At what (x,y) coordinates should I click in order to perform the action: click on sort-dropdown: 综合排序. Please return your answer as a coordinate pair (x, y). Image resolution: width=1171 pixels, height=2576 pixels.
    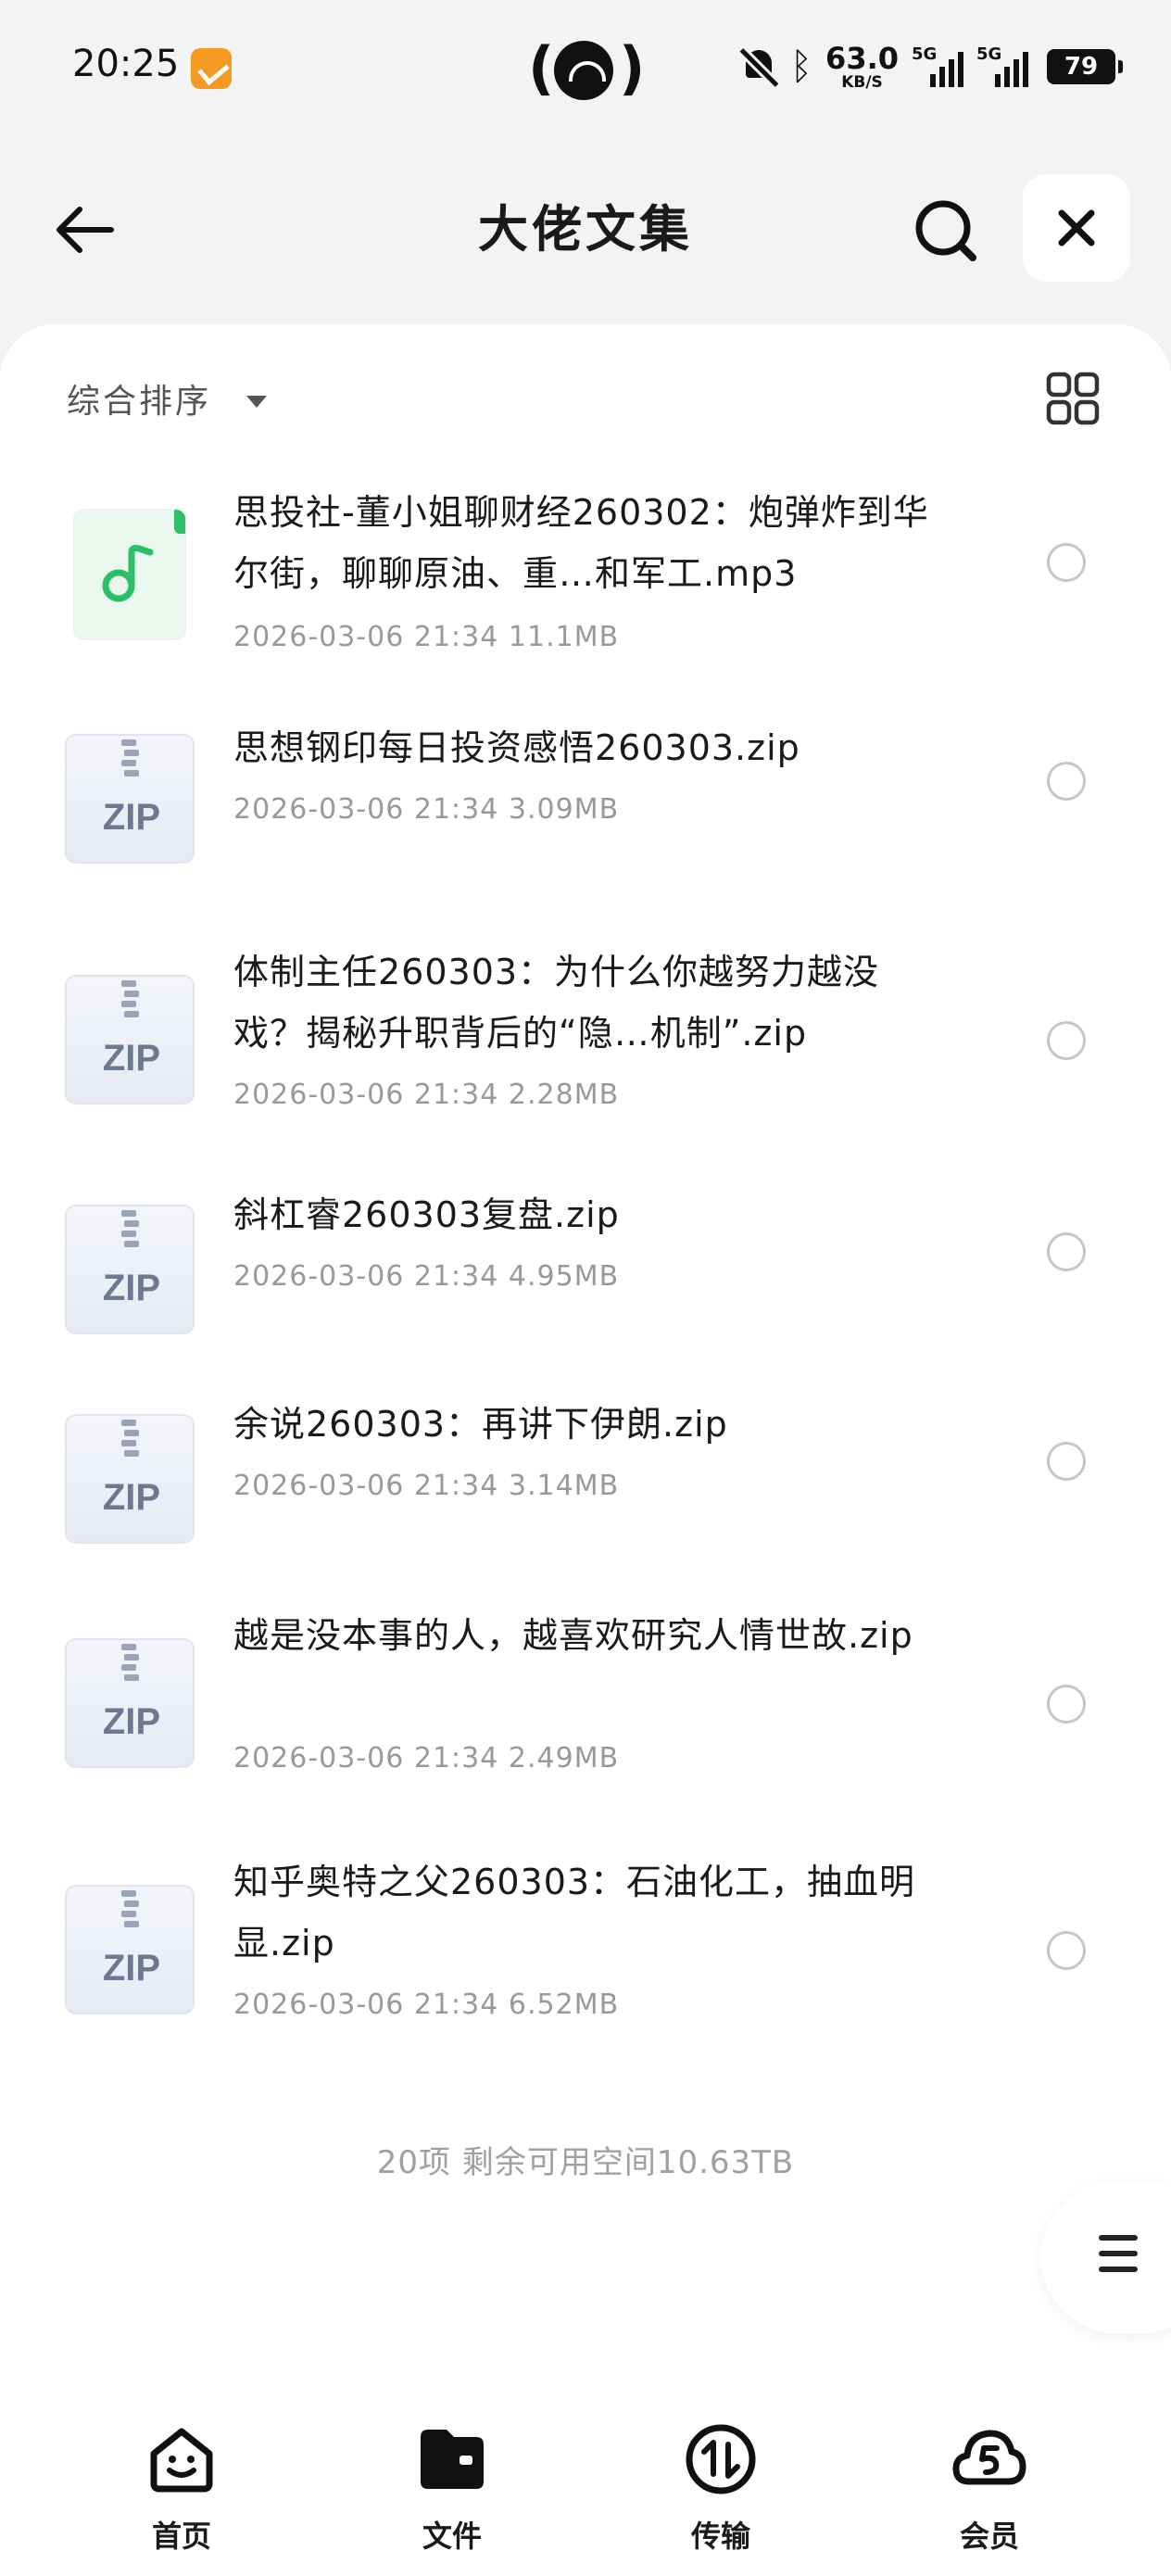
    Looking at the image, I should click on (168, 399).